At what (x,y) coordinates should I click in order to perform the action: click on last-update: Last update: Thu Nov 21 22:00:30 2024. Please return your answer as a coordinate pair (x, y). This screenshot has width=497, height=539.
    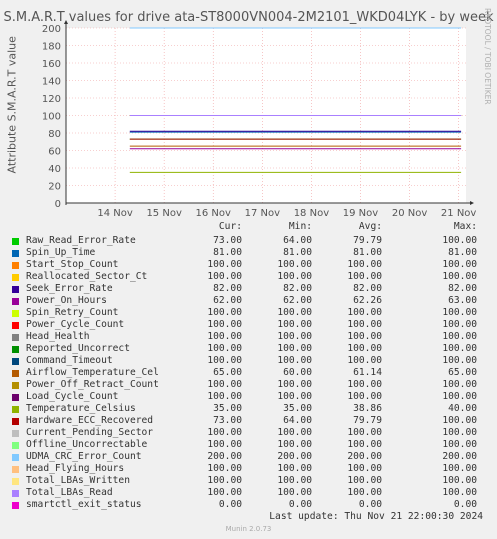
    Looking at the image, I should click on (376, 516).